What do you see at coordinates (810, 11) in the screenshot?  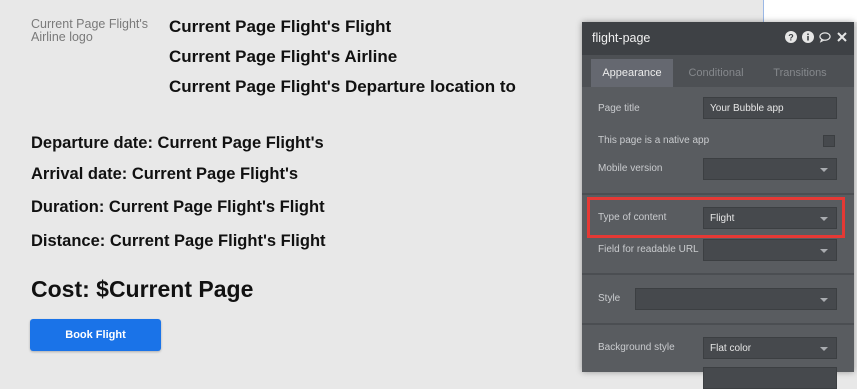 I see `canvas-edge` at bounding box center [810, 11].